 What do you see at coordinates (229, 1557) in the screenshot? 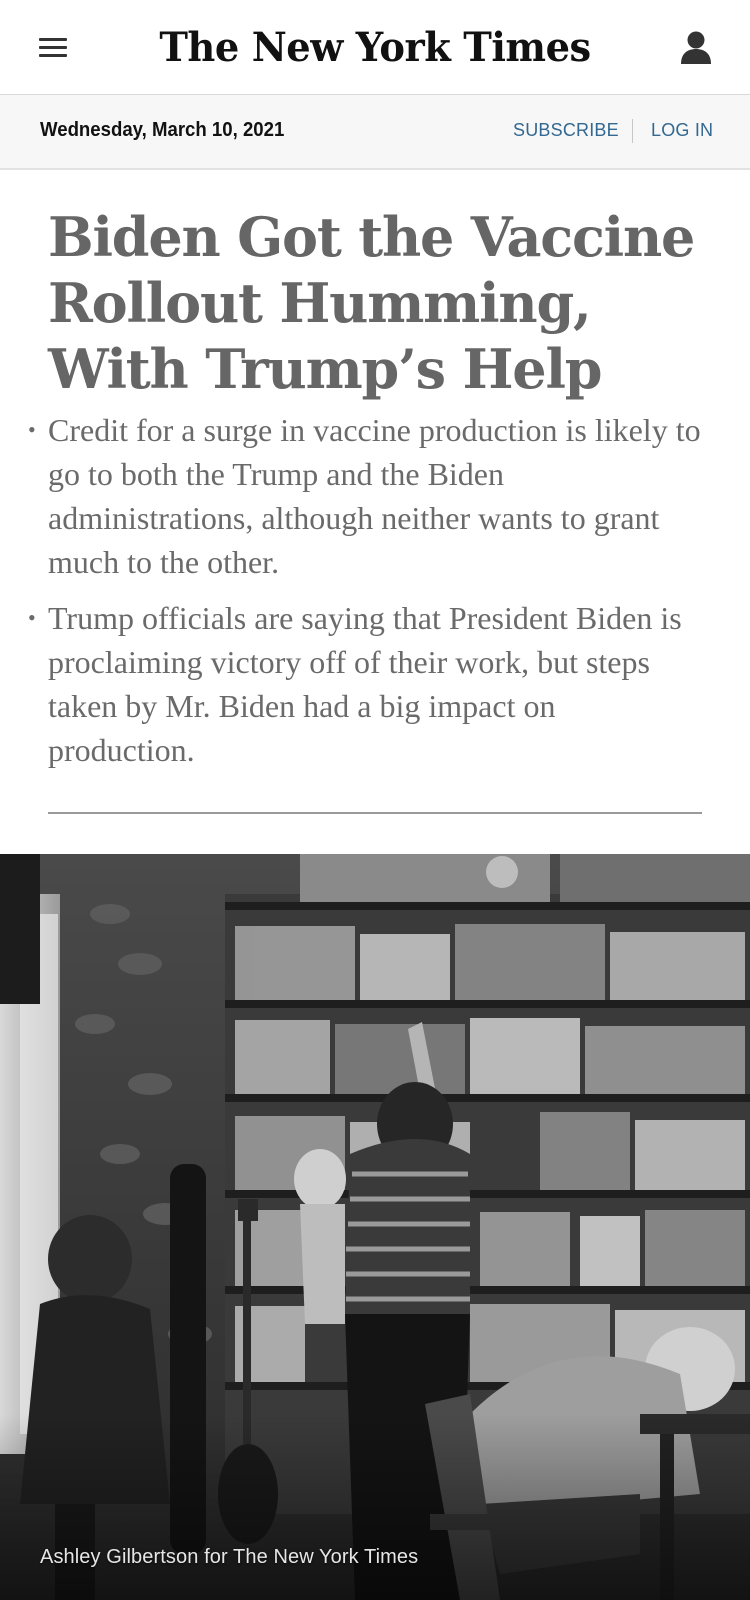
I see `photo-credit: Ashley Gilbertson for The New York Times` at bounding box center [229, 1557].